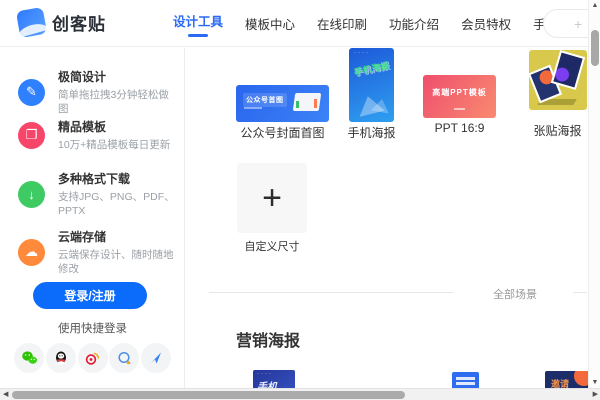 The width and height of the screenshot is (600, 400). What do you see at coordinates (267, 385) in the screenshot?
I see `poster-art-text: 手机` at bounding box center [267, 385].